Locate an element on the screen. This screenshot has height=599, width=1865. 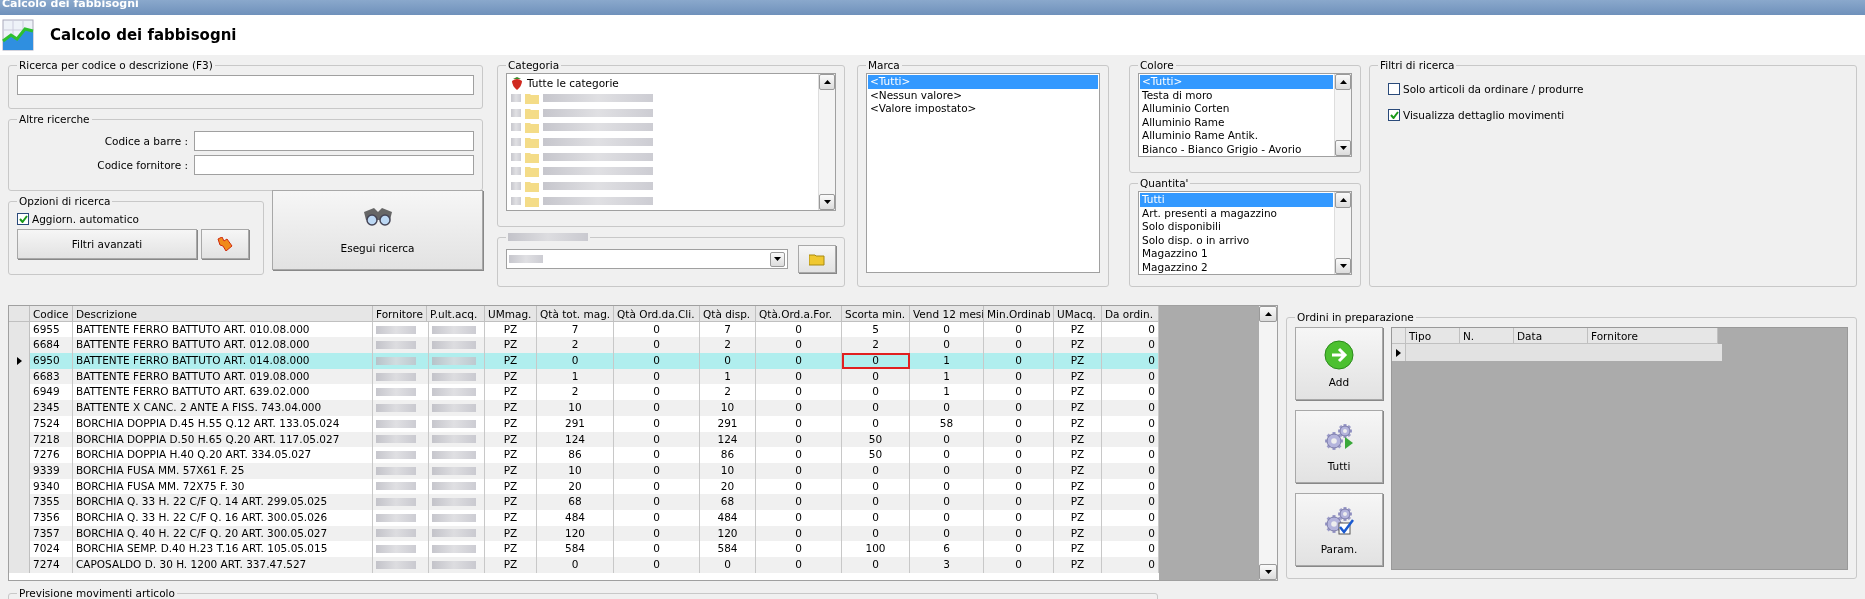
table-cell: 6950 is located at coordinates (51, 361).